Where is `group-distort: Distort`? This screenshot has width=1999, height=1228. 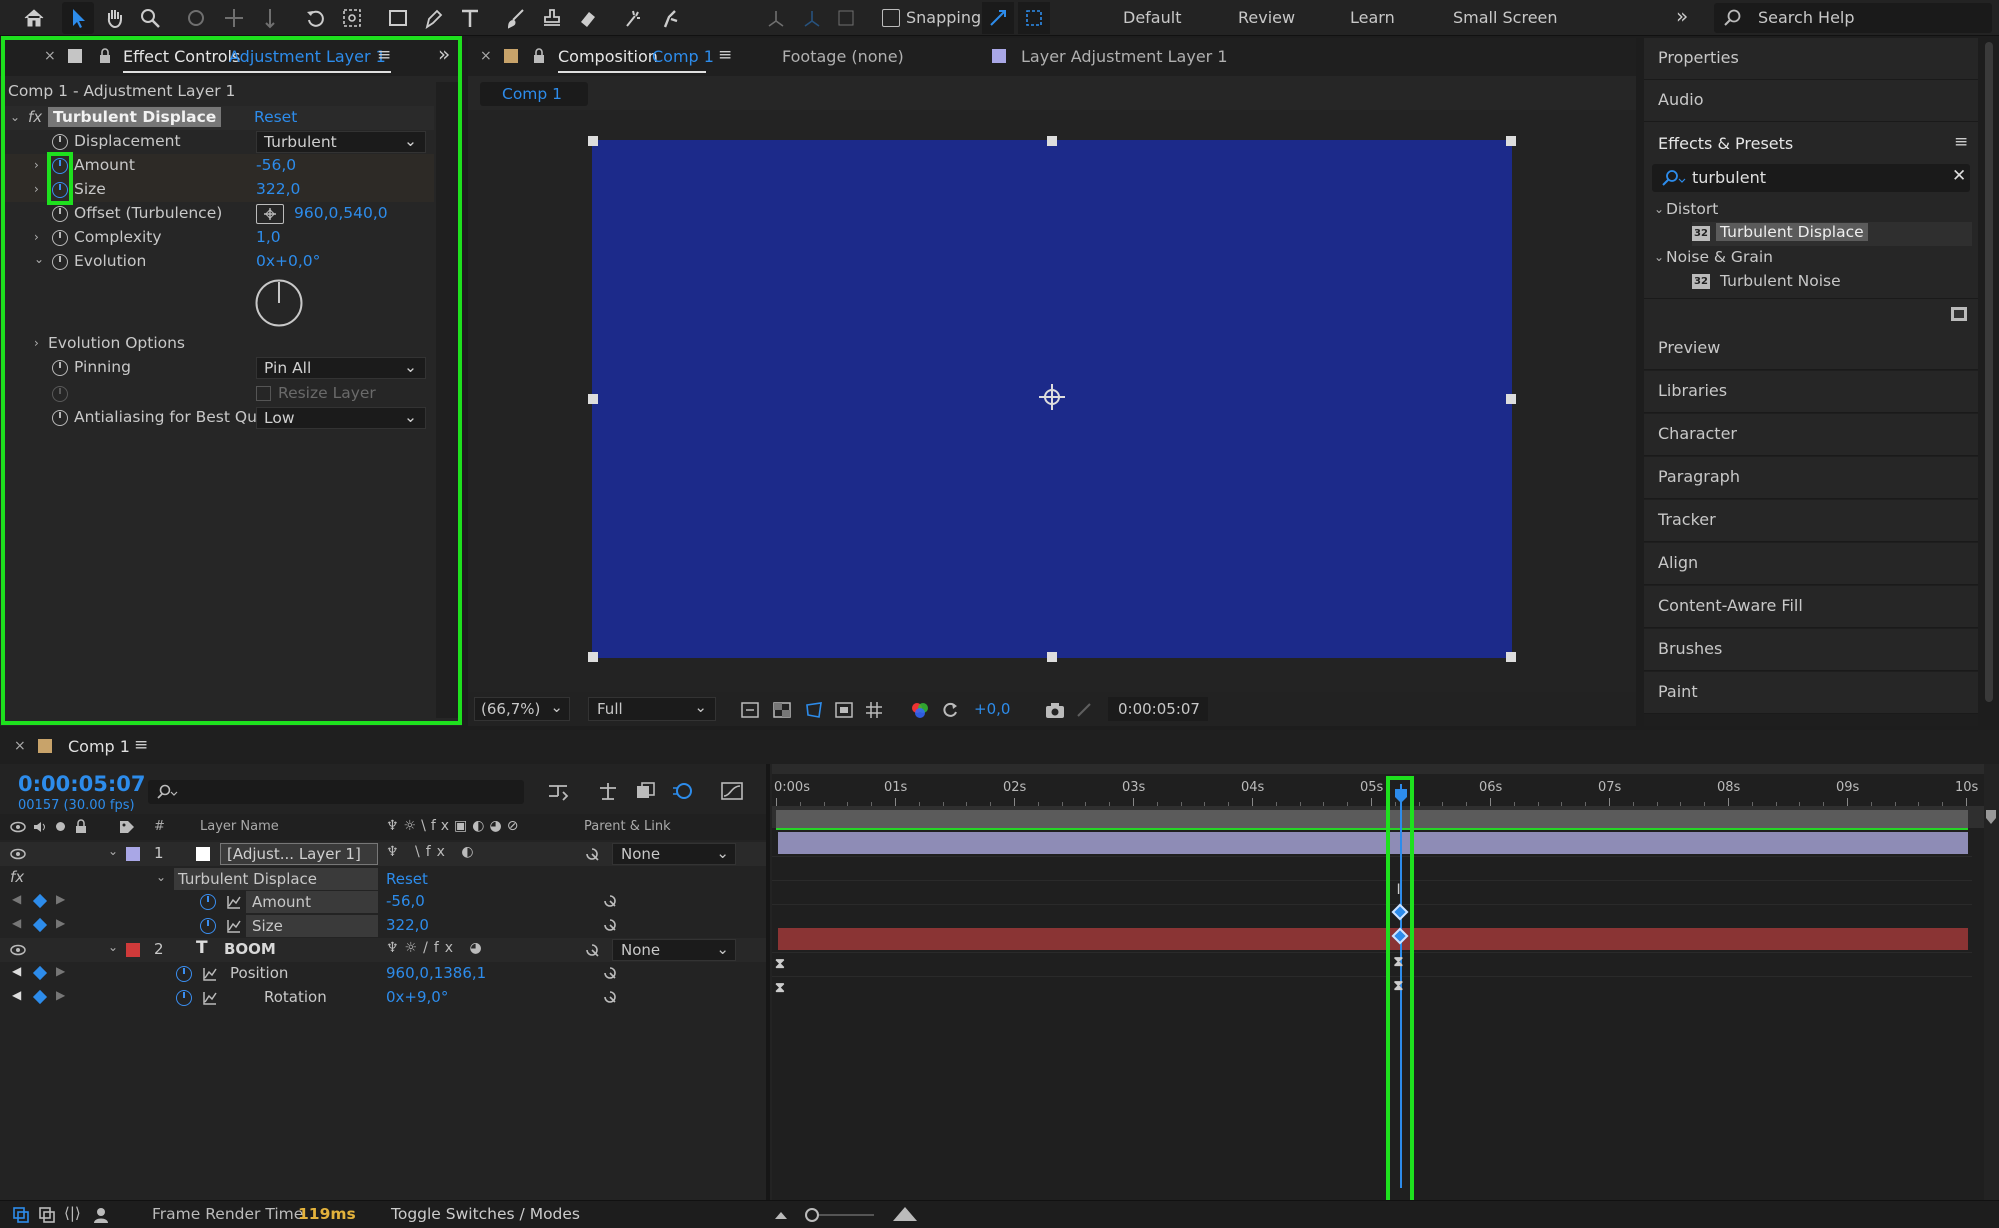 group-distort: Distort is located at coordinates (1692, 209).